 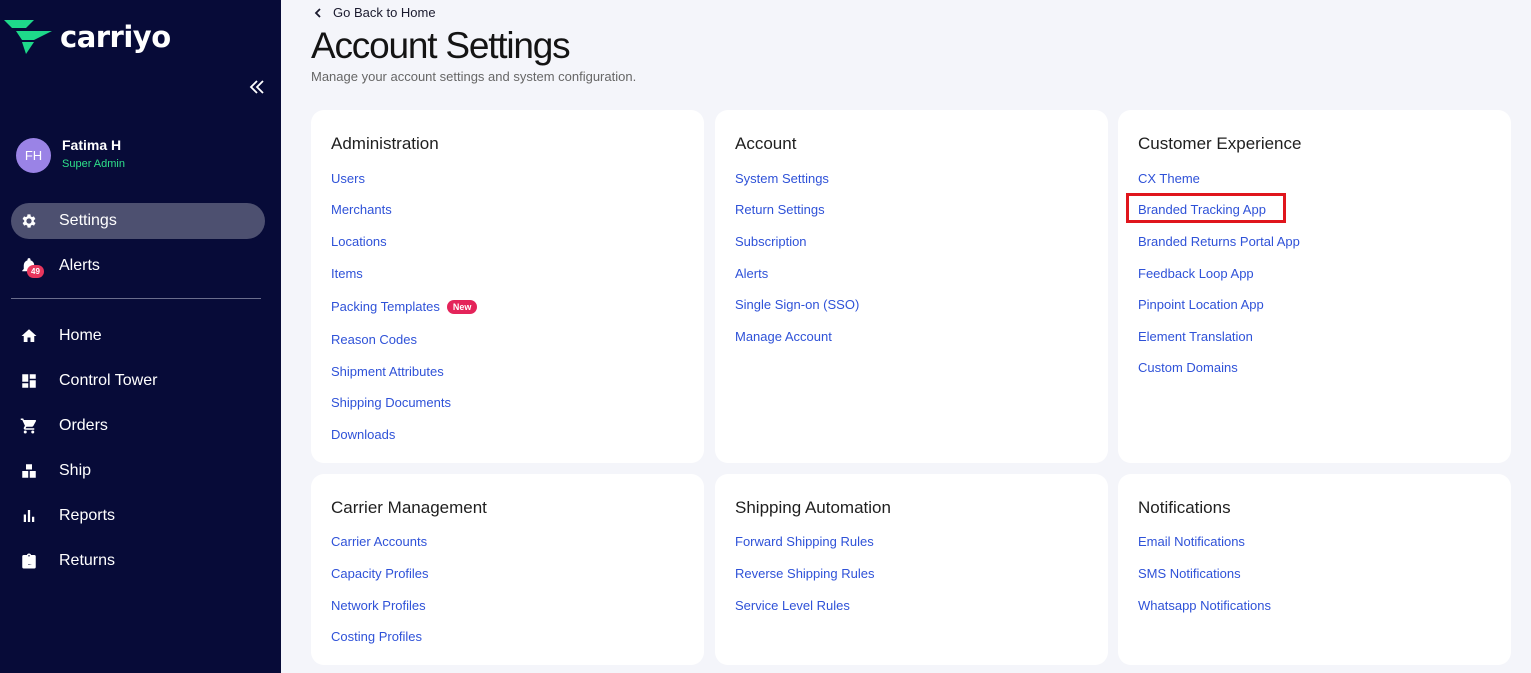 I want to click on card-title: Carrier Management, so click(x=409, y=507).